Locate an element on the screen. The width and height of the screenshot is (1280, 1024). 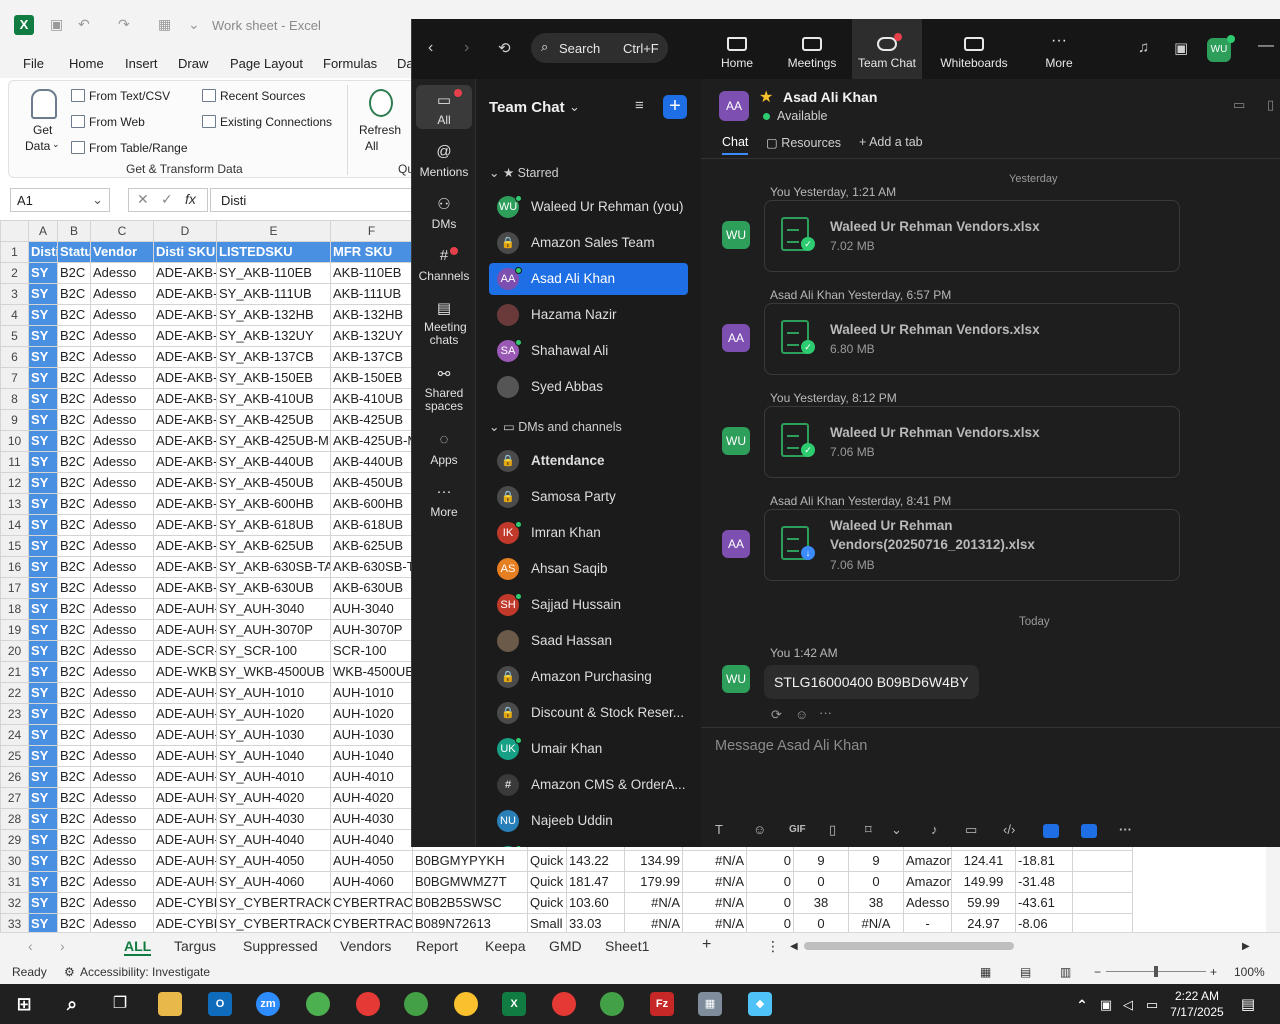
insert-function-icon: fx is located at coordinates (190, 199).